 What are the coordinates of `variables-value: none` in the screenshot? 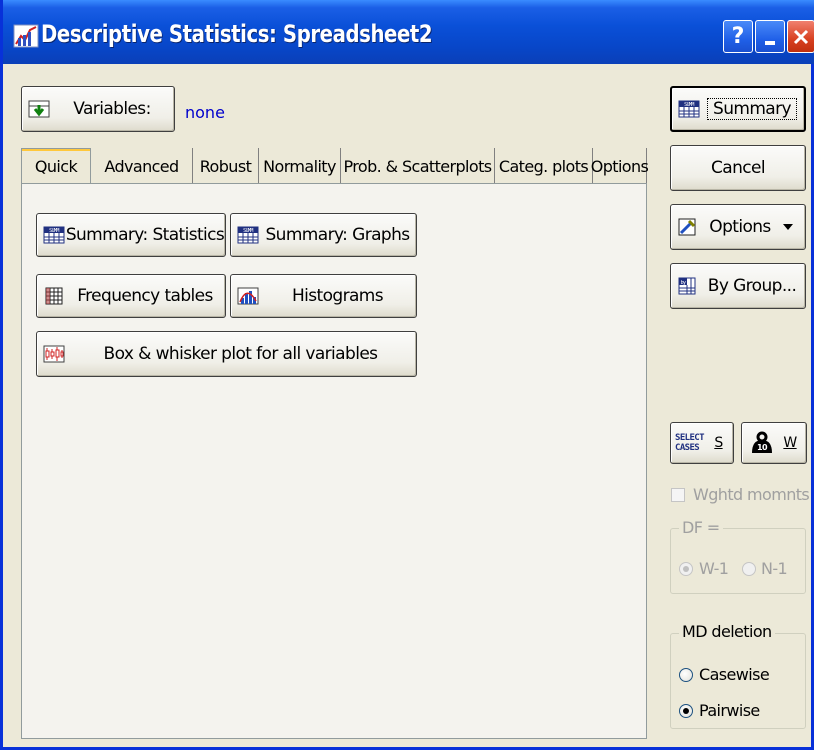 It's located at (205, 112).